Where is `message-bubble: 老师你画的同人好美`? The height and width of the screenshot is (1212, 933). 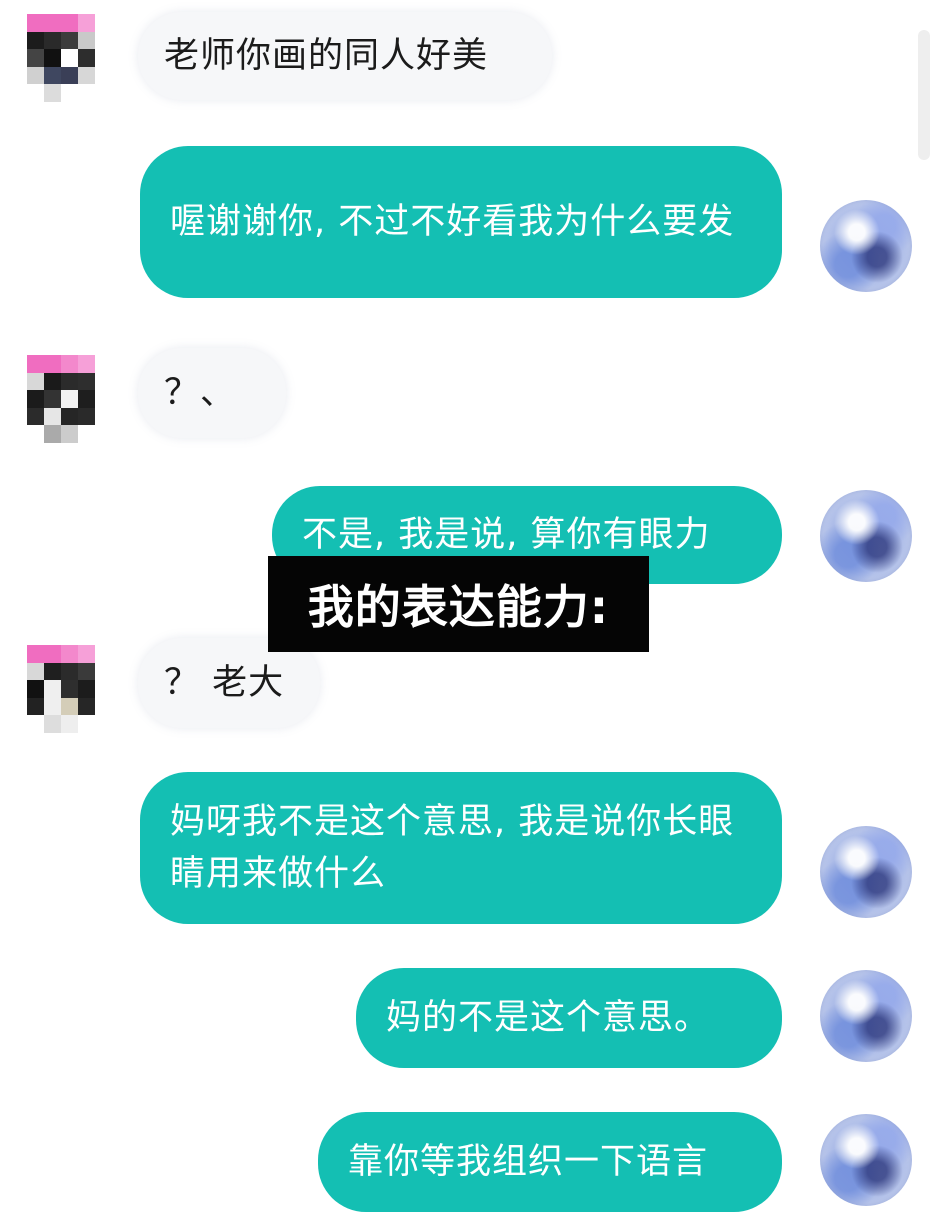
message-bubble: 老师你画的同人好美 is located at coordinates (345, 56).